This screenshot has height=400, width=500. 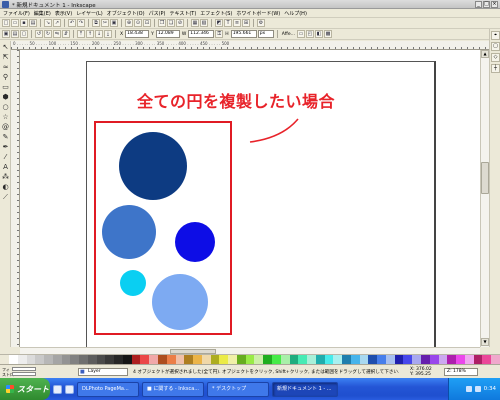 What do you see at coordinates (204, 23) in the screenshot?
I see `ungroup-icon: ▧` at bounding box center [204, 23].